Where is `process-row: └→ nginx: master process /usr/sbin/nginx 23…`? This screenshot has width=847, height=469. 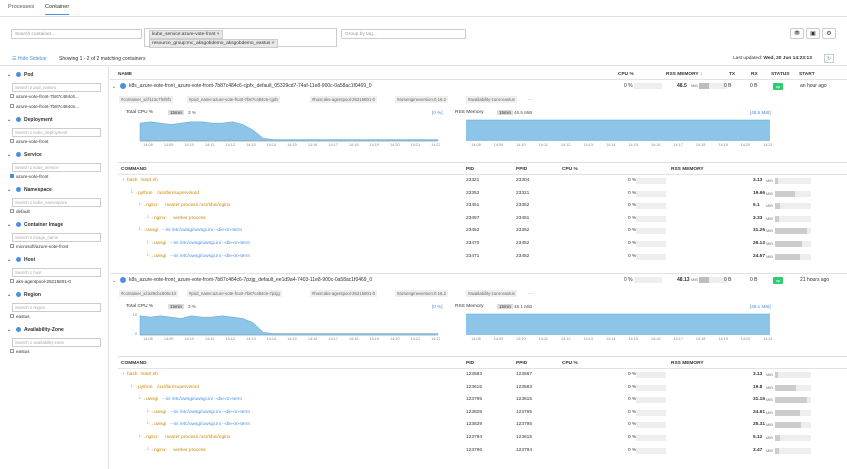 process-row: └→ nginx: master process /usr/sbin/nginx 23… is located at coordinates (482, 208).